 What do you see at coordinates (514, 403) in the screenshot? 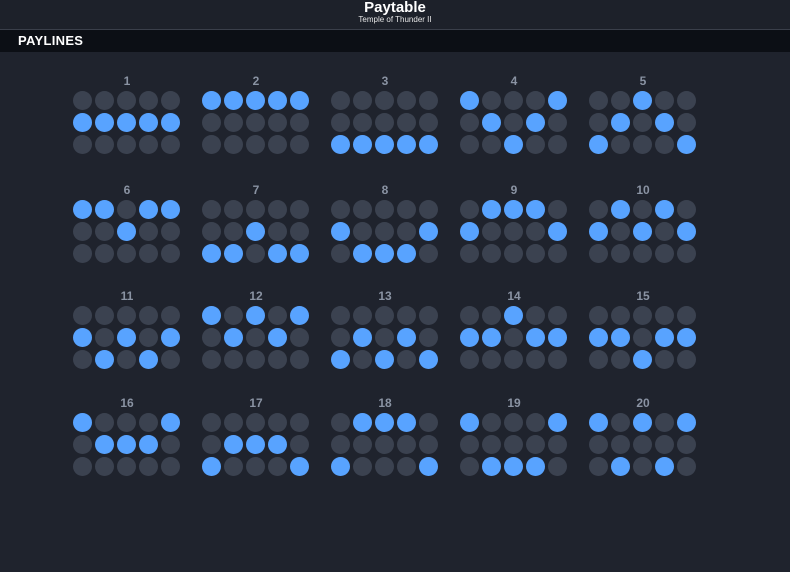
I see `payline-number: 19` at bounding box center [514, 403].